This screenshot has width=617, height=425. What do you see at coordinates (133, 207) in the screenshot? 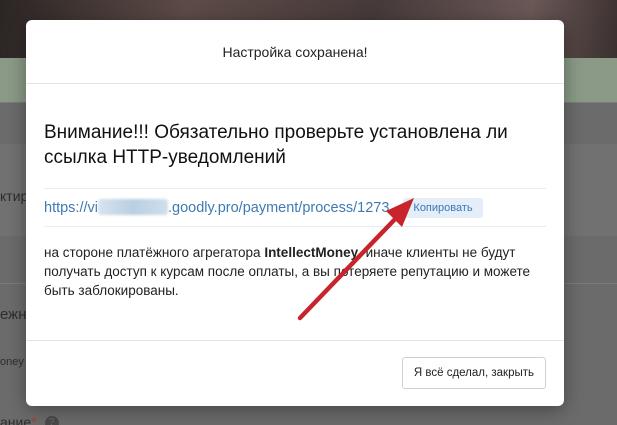
I see `redacted-blur` at bounding box center [133, 207].